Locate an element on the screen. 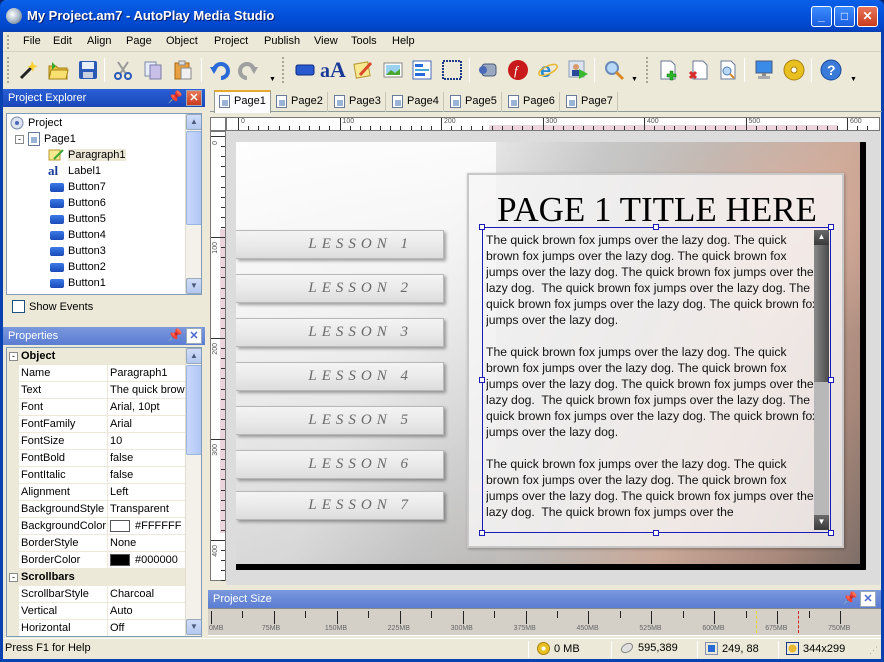  web-object-icon: e is located at coordinates (548, 70).